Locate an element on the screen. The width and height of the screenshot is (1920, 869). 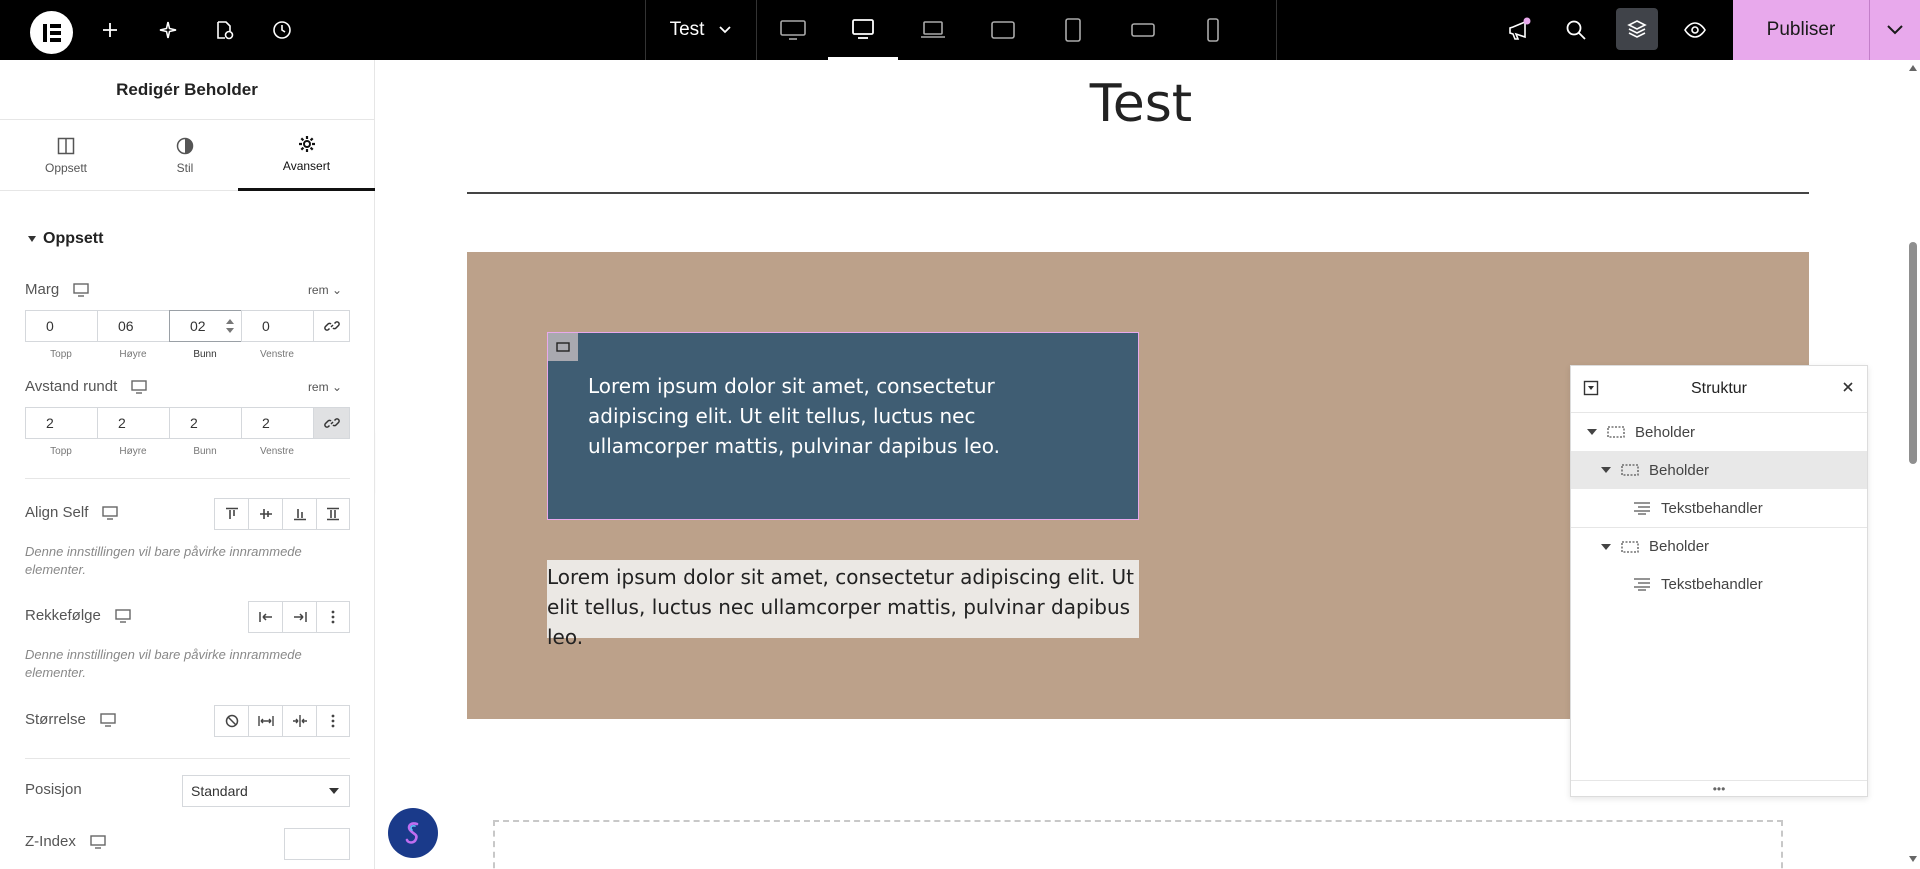
size-label: Størrelse is located at coordinates (55, 719).